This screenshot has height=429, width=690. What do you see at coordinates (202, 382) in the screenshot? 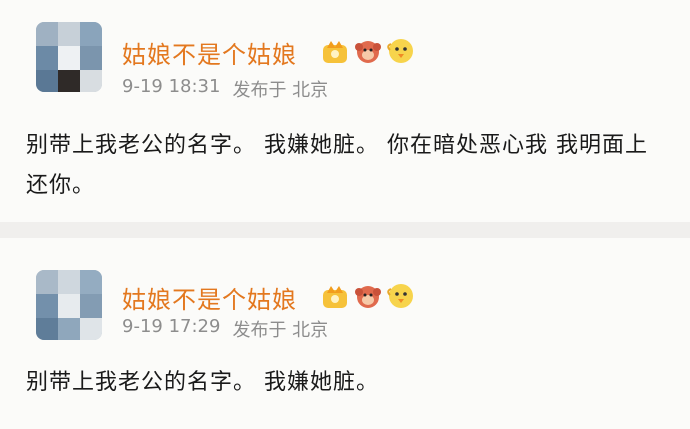
I see `post-text: 别带上我老公的名字。 我嫌她脏。` at bounding box center [202, 382].